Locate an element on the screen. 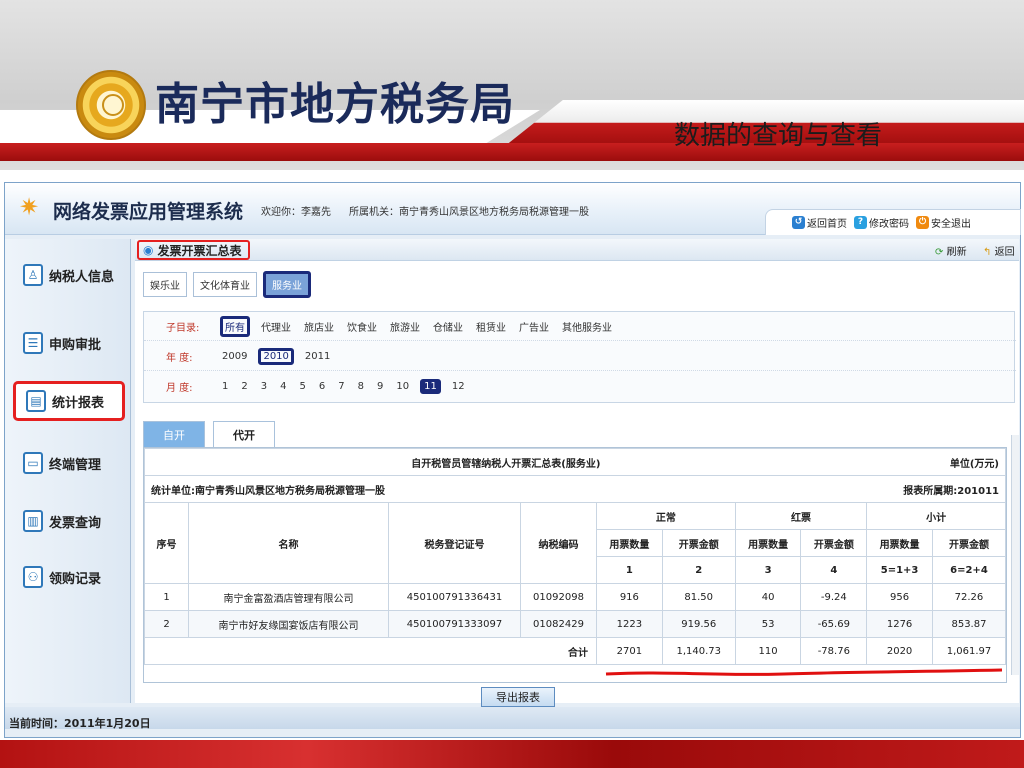 The height and width of the screenshot is (768, 1024). month-option: 3 is located at coordinates (264, 386).